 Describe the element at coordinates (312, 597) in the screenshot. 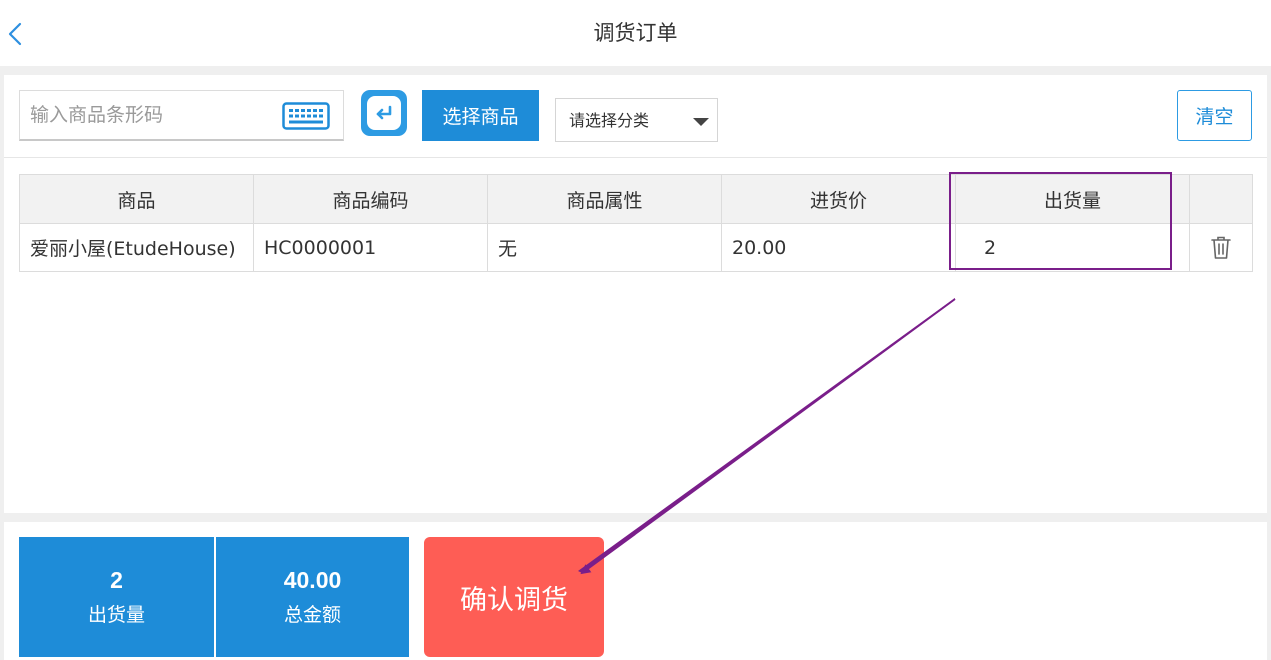

I see `summary-amount-card: 40.00 总金额` at that location.